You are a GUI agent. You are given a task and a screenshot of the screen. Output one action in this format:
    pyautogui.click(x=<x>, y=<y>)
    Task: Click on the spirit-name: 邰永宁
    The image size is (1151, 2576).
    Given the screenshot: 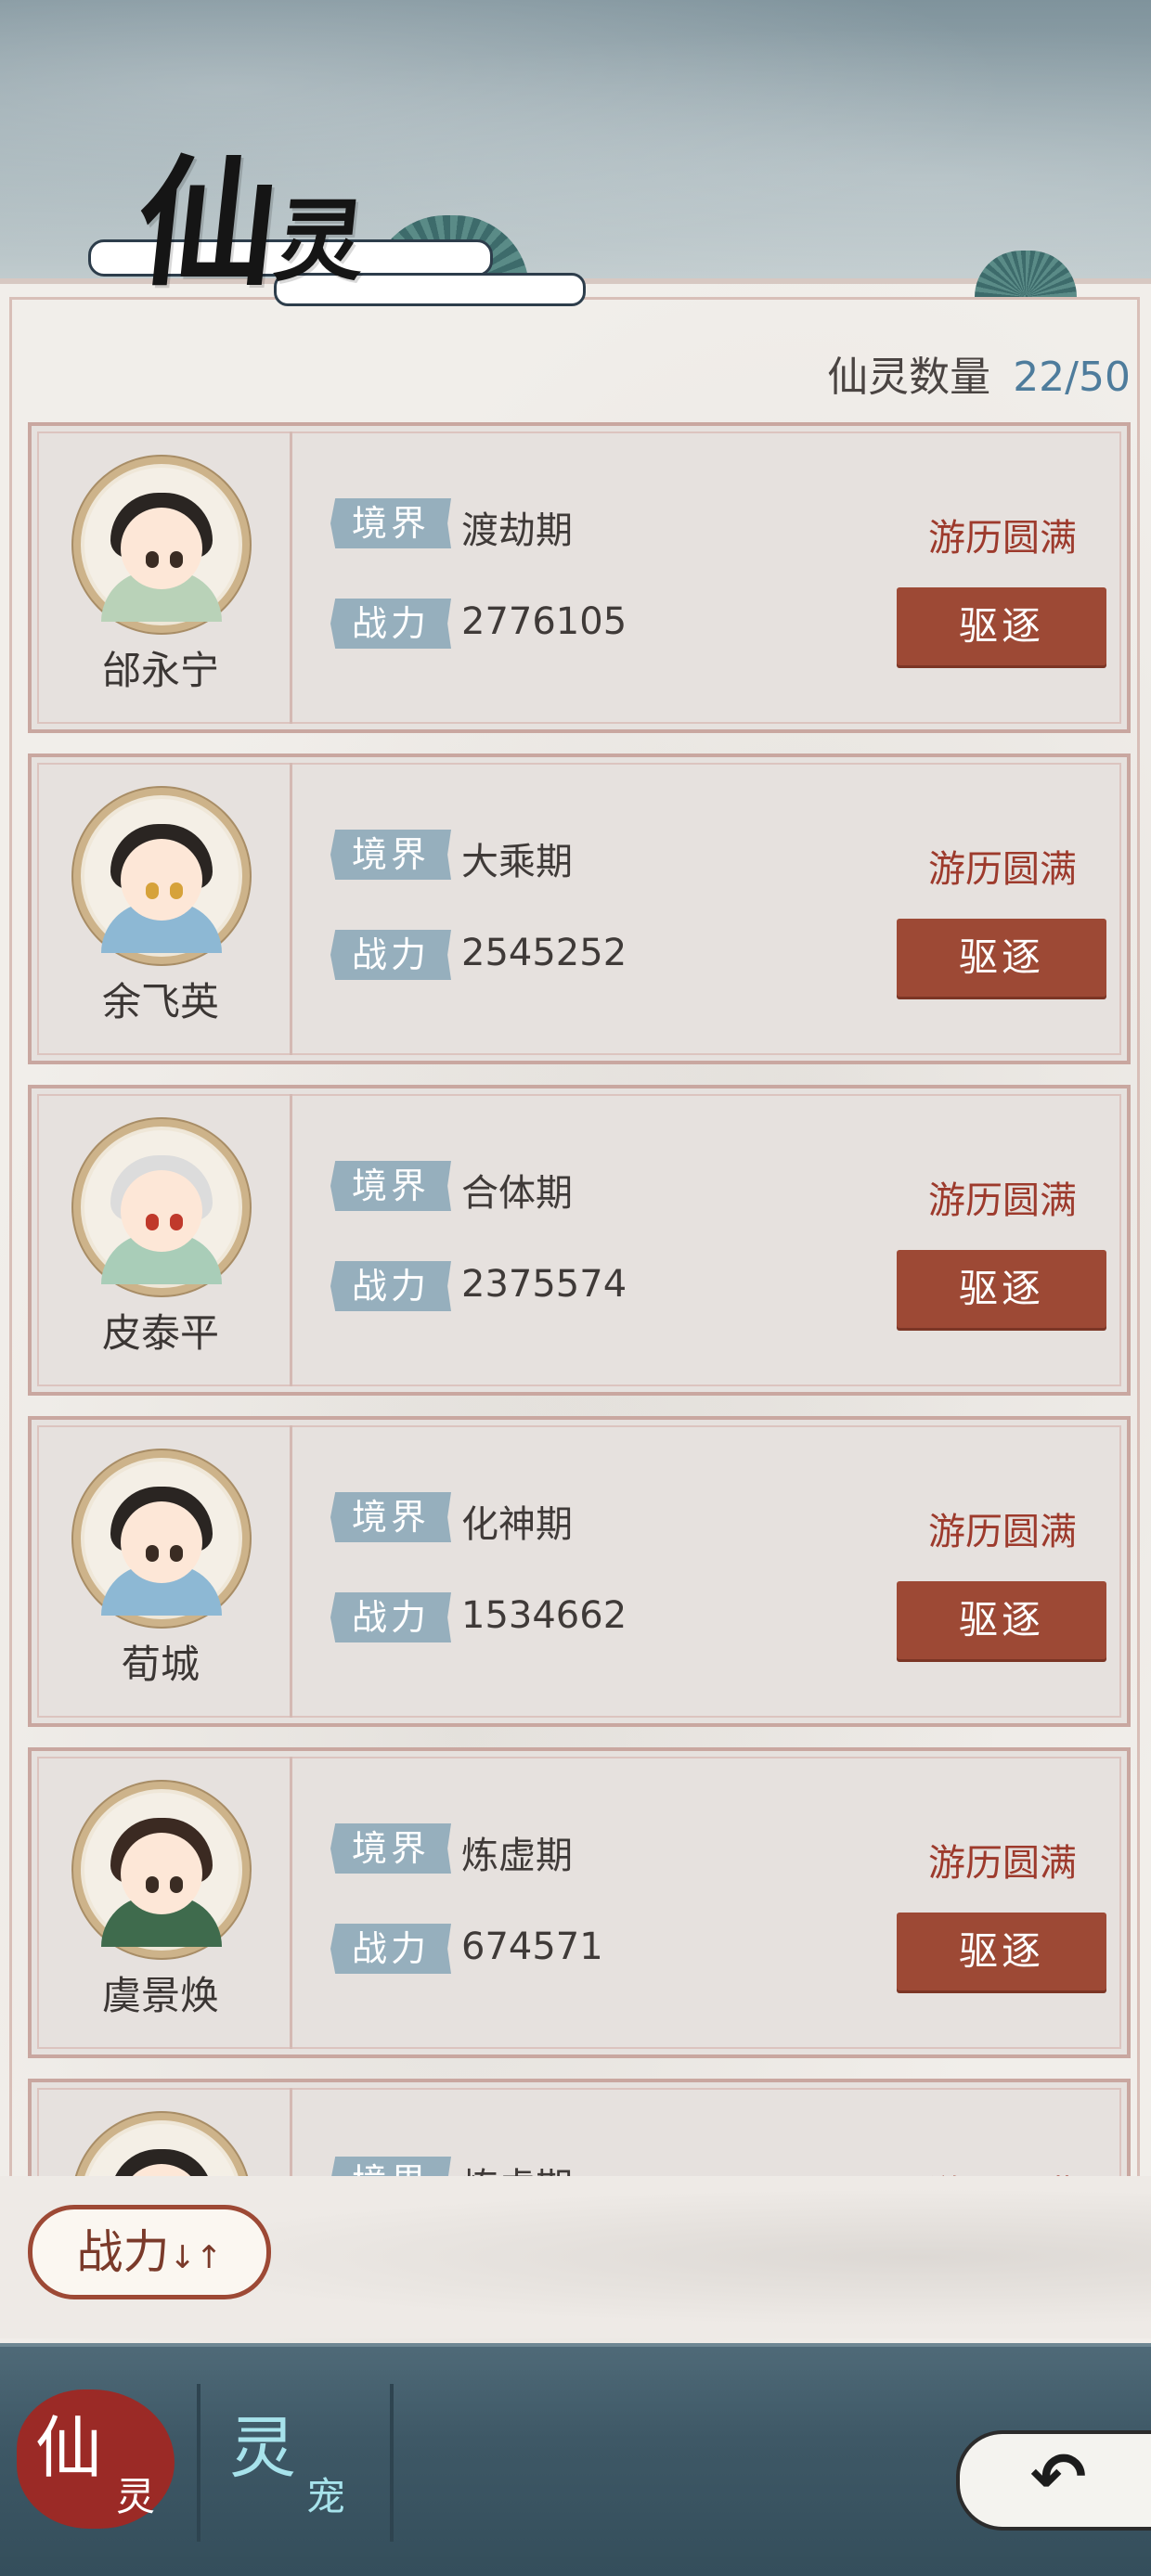 What is the action you would take?
    pyautogui.click(x=160, y=670)
    